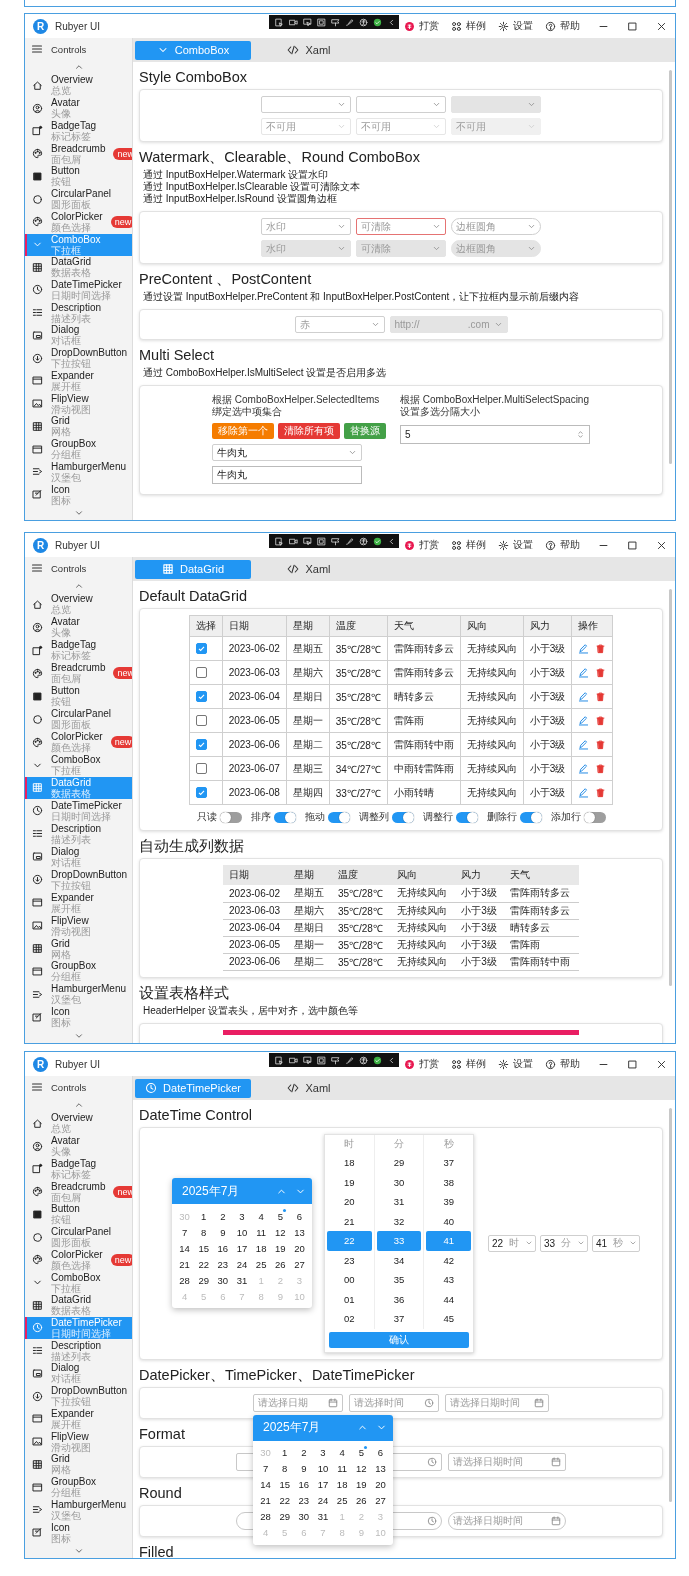  Describe the element at coordinates (81, 1333) in the screenshot. I see `item-subtitle: 日期时间选择` at that location.